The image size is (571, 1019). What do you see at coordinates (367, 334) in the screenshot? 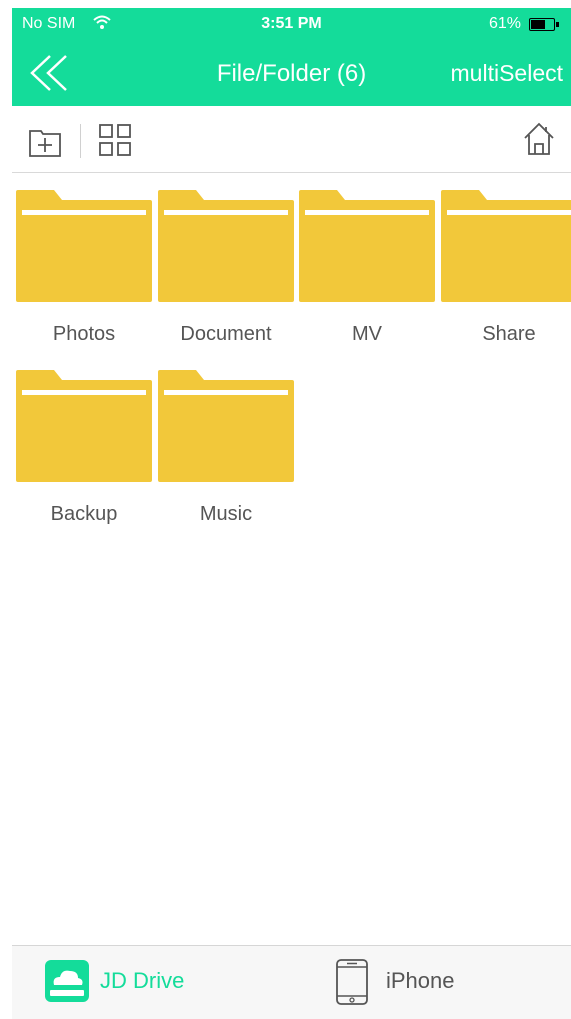
I see `folder-name: MV` at bounding box center [367, 334].